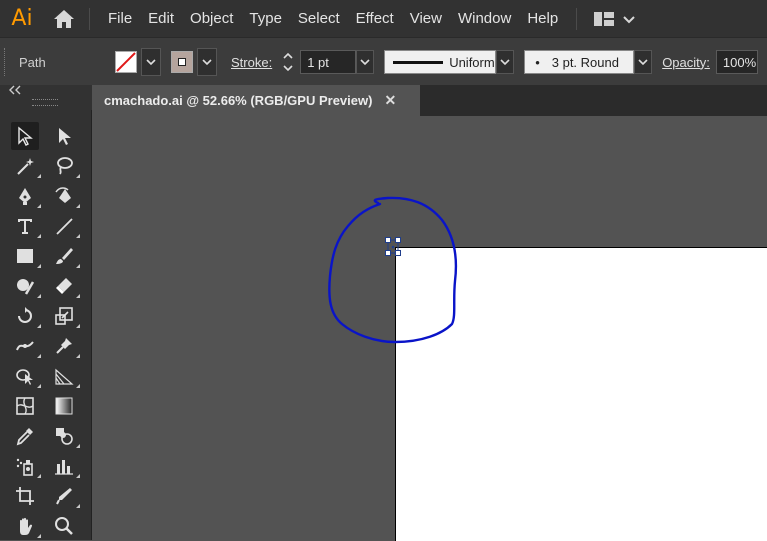 This screenshot has width=767, height=541. I want to click on magic-wand-tool-icon, so click(25, 166).